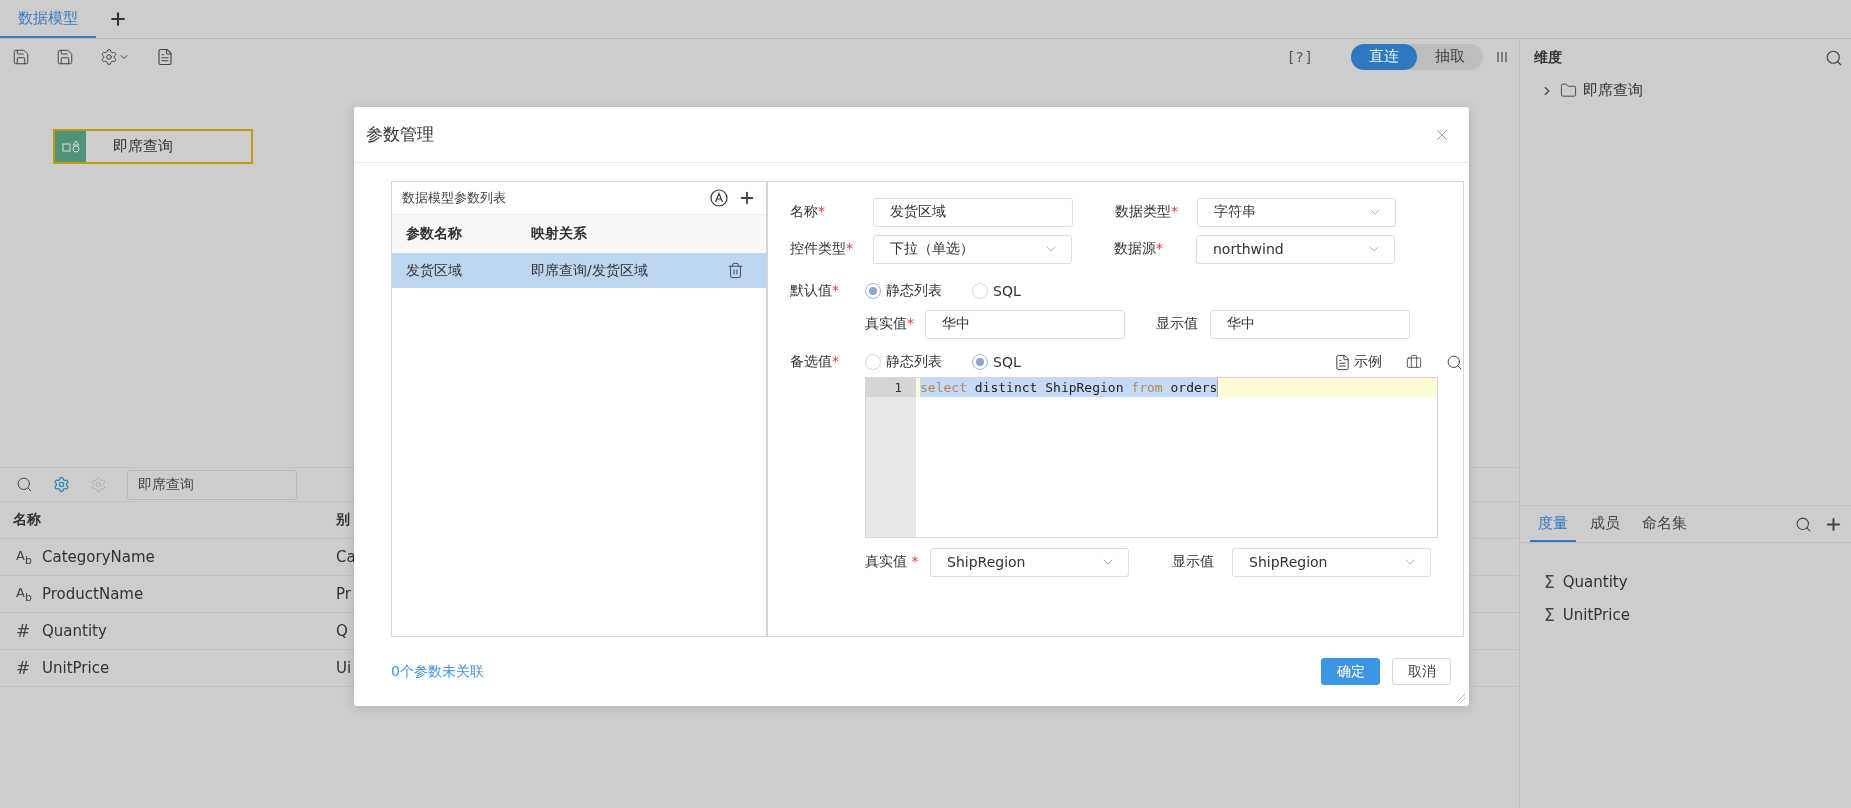 Image resolution: width=1851 pixels, height=808 pixels. I want to click on table-cell-text: 即席查询/发货区域, so click(590, 270).